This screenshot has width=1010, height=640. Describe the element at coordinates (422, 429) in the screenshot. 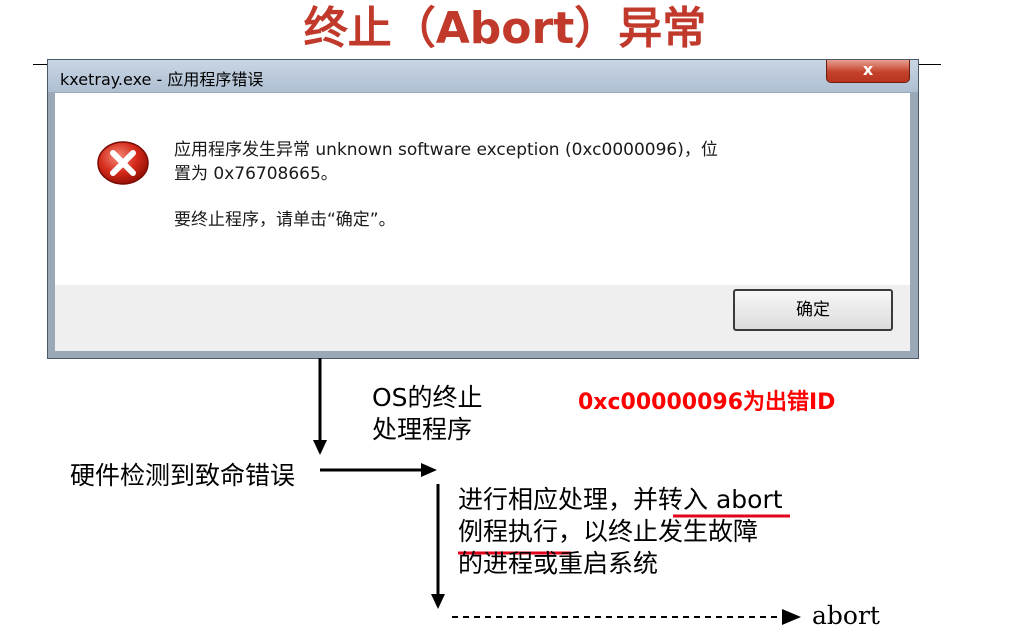

I see `os-handler-line2: 处理程序` at that location.